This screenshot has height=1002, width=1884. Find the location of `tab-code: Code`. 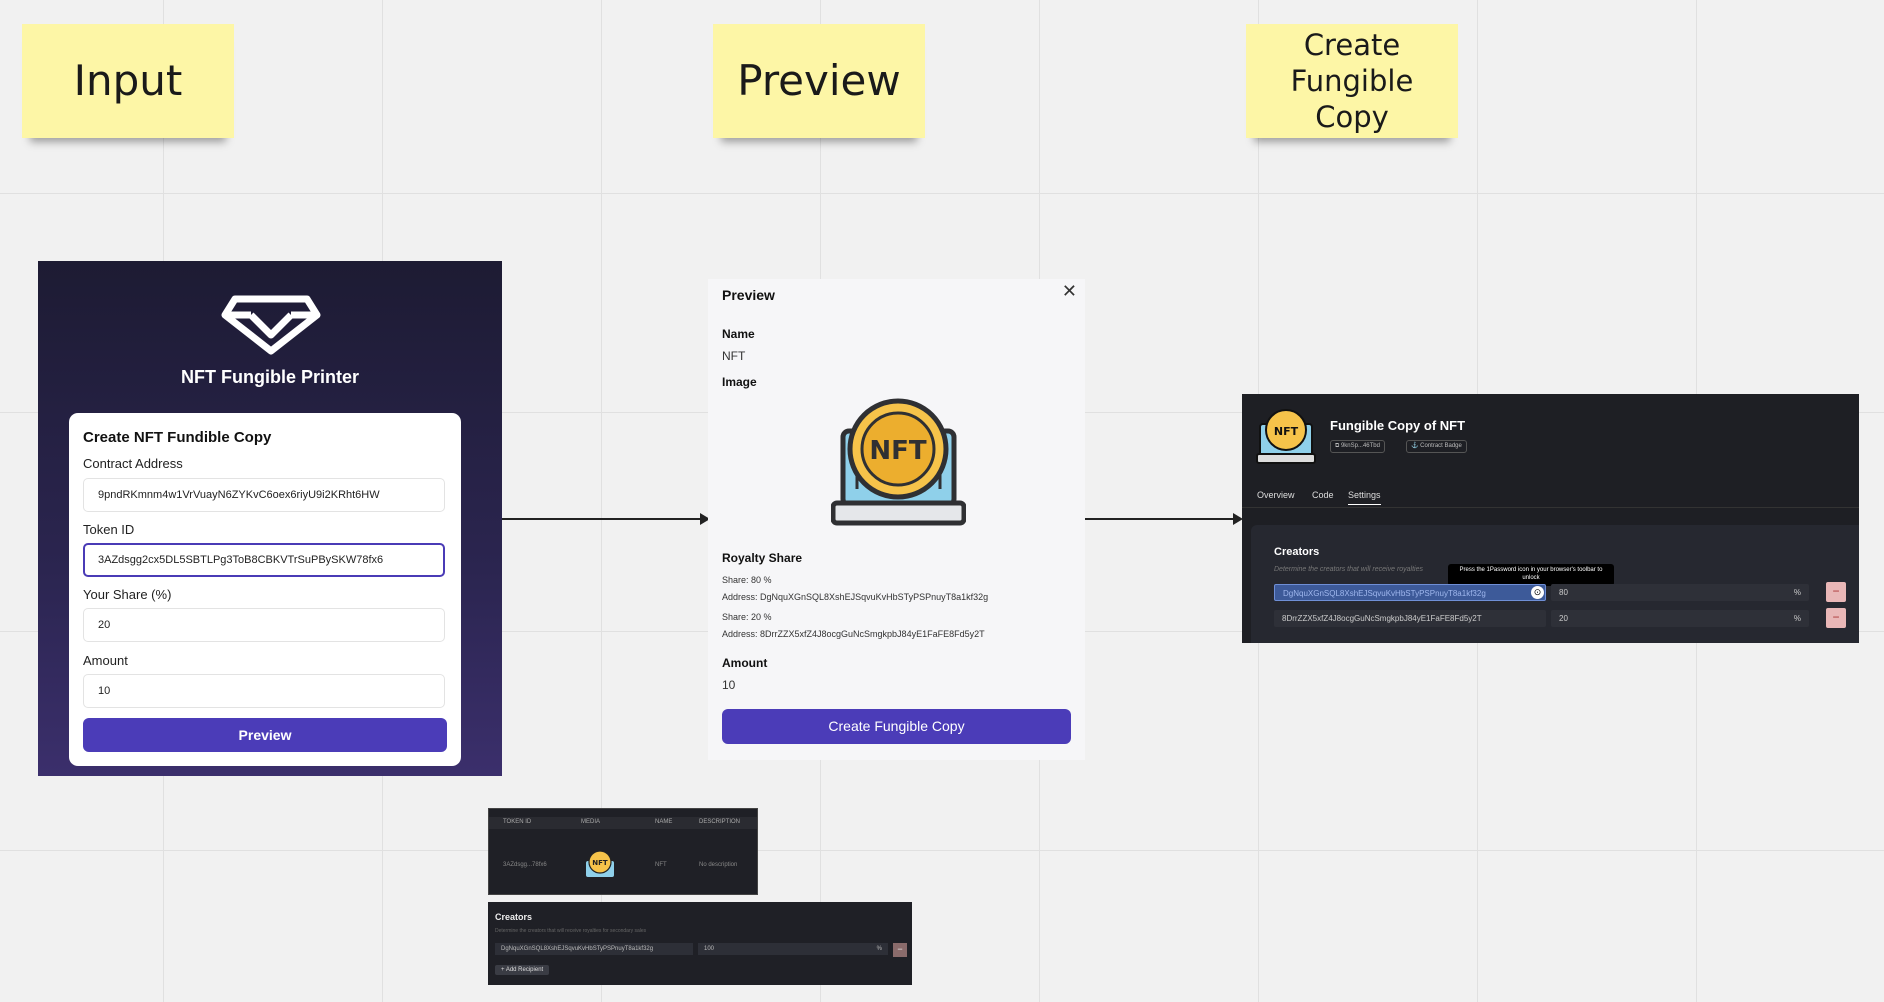

tab-code: Code is located at coordinates (1323, 495).